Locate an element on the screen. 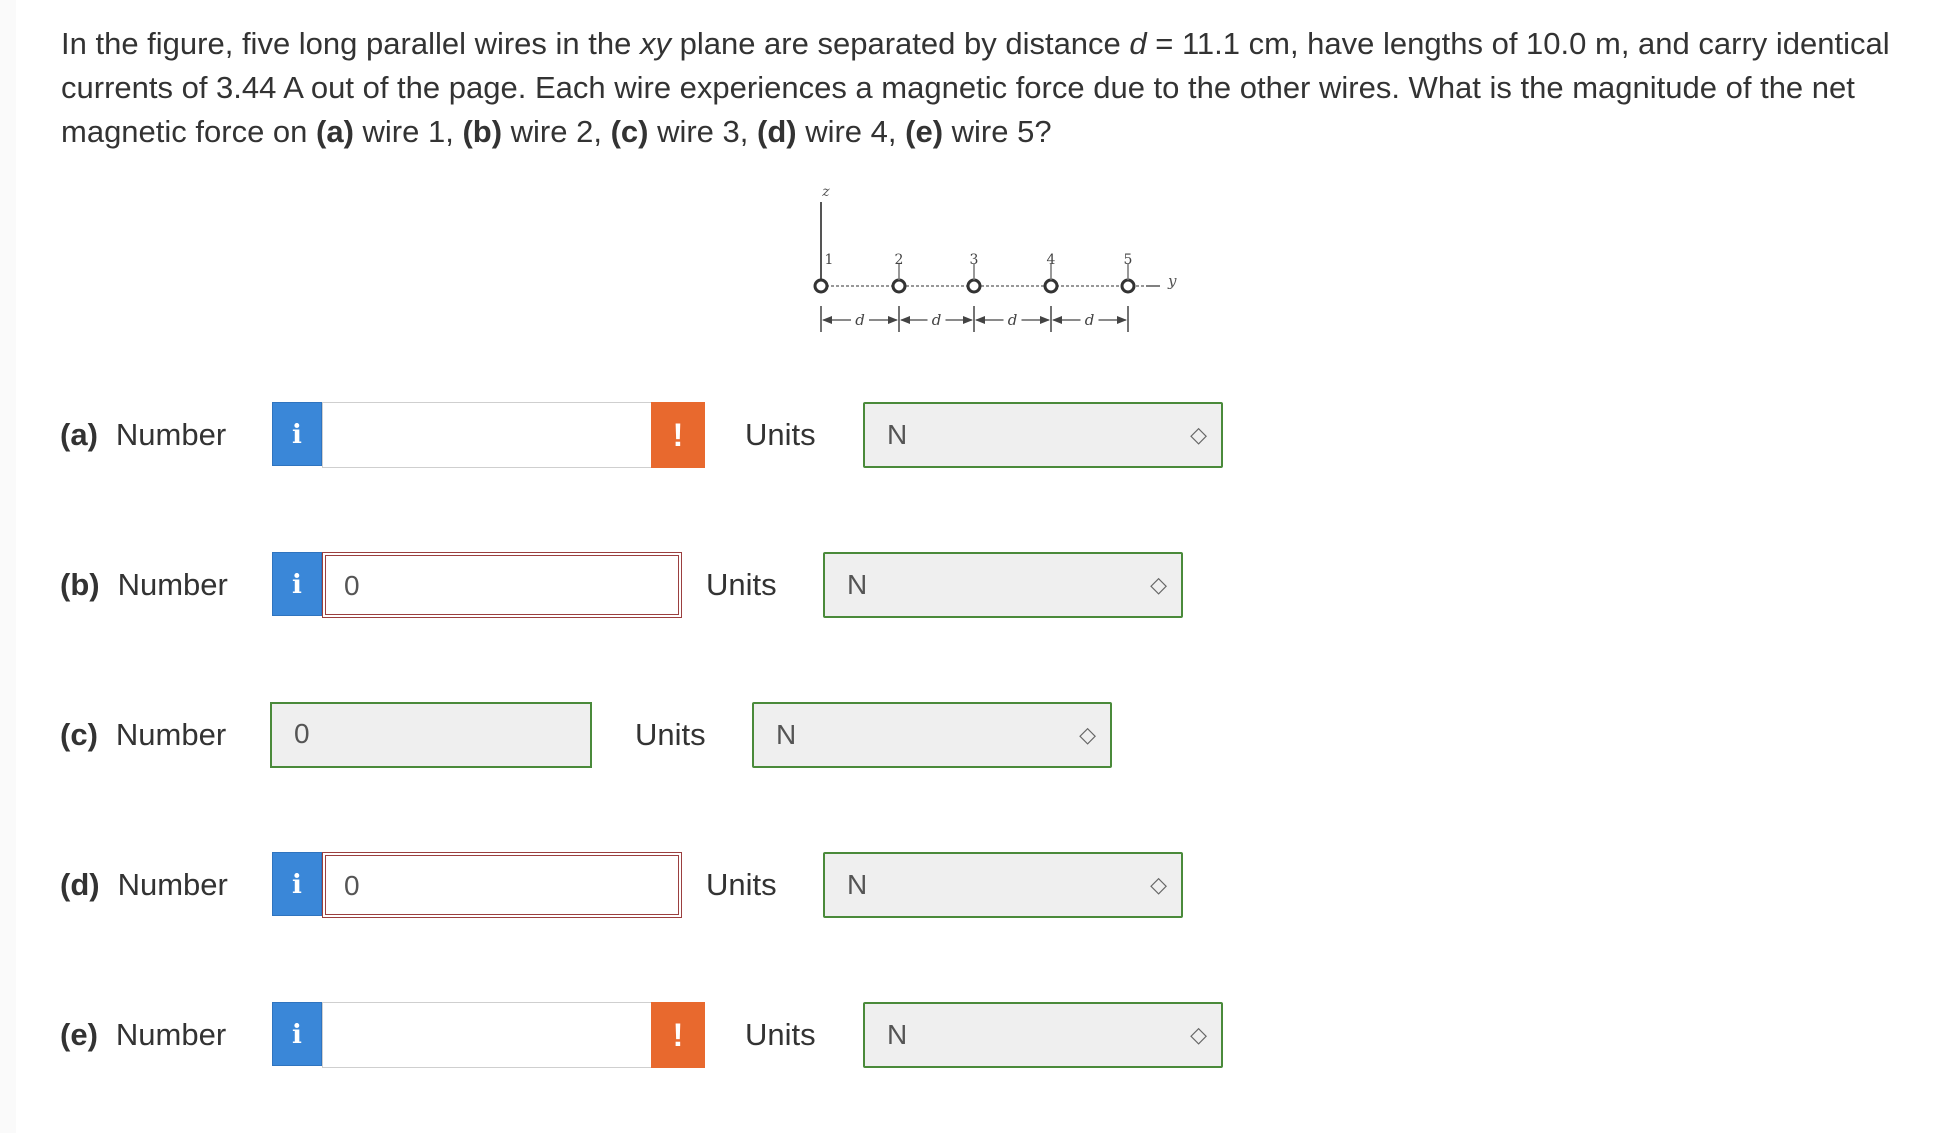 This screenshot has width=1944, height=1133. wire-1-label: 1 is located at coordinates (829, 260).